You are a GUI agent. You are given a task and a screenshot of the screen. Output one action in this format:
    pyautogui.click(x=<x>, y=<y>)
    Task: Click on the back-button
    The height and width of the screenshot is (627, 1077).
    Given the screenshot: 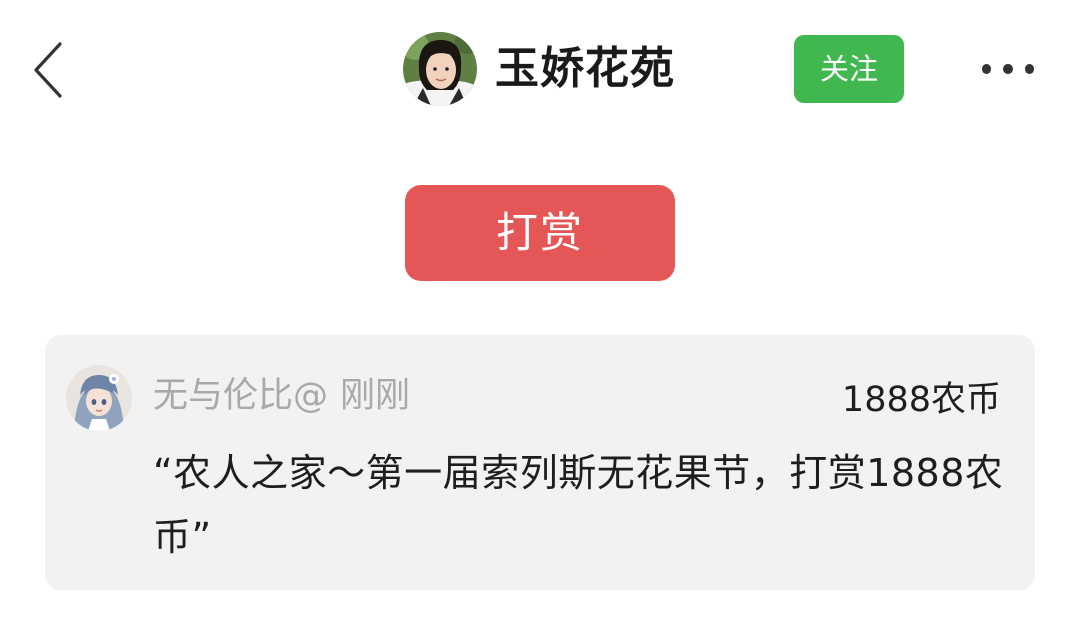 What is the action you would take?
    pyautogui.click(x=48, y=70)
    